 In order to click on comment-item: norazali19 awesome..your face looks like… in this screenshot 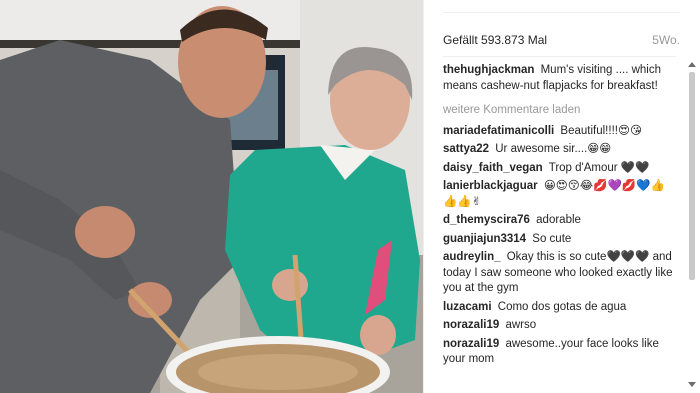, I will do `click(558, 352)`.